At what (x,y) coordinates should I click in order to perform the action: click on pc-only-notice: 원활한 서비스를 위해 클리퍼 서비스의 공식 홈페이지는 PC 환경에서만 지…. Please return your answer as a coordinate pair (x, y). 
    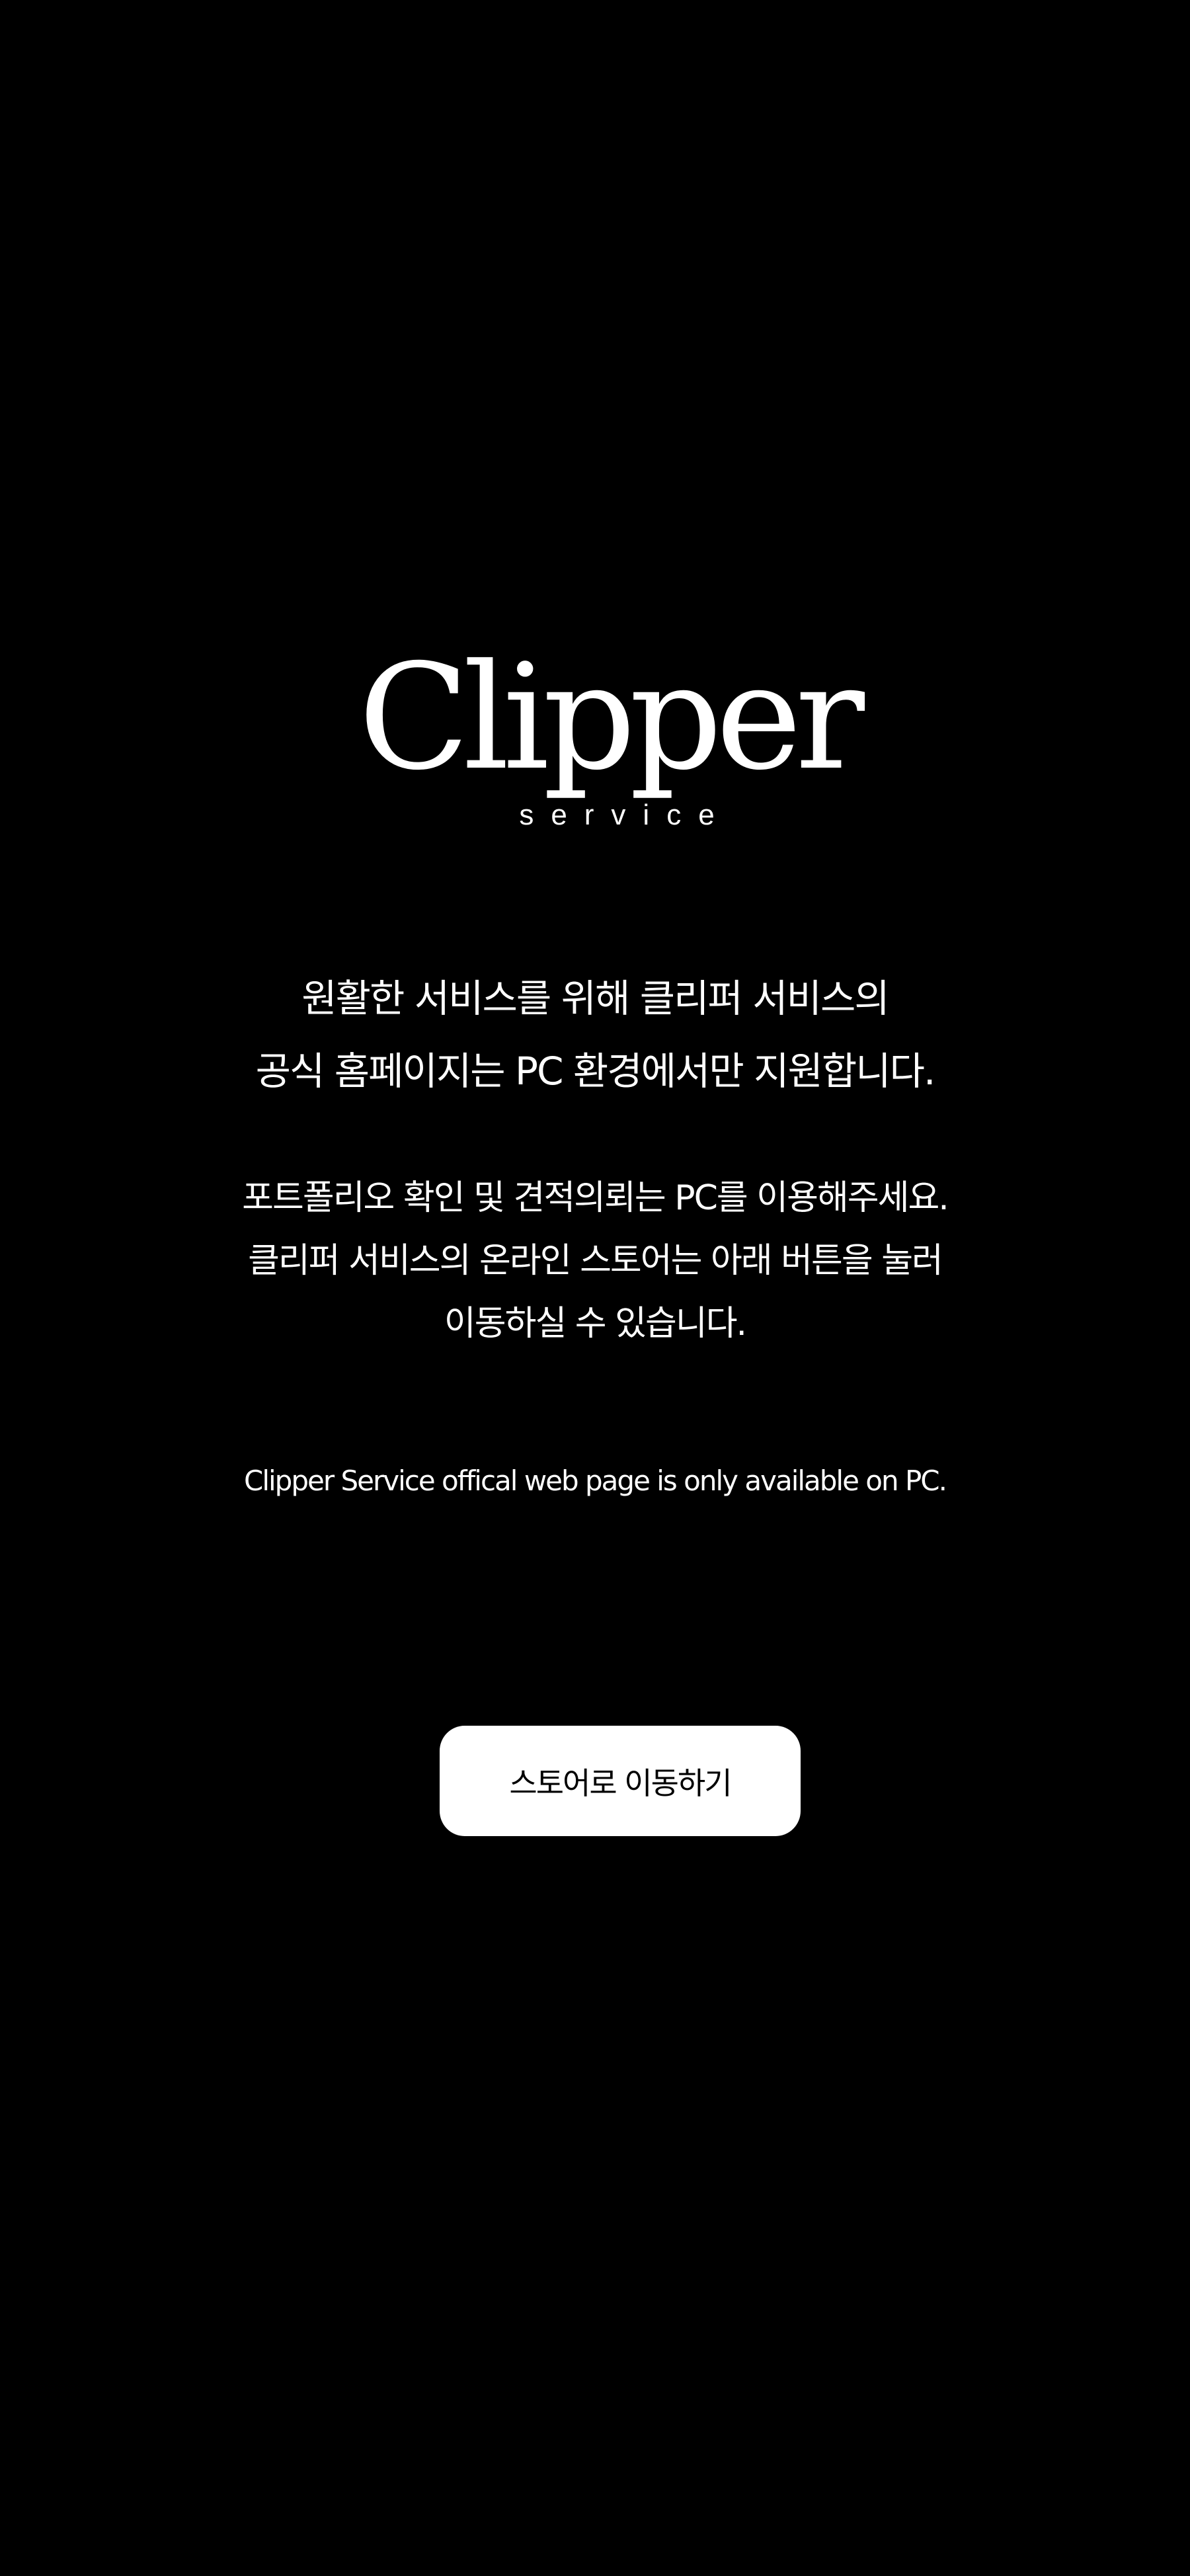
    Looking at the image, I should click on (595, 1034).